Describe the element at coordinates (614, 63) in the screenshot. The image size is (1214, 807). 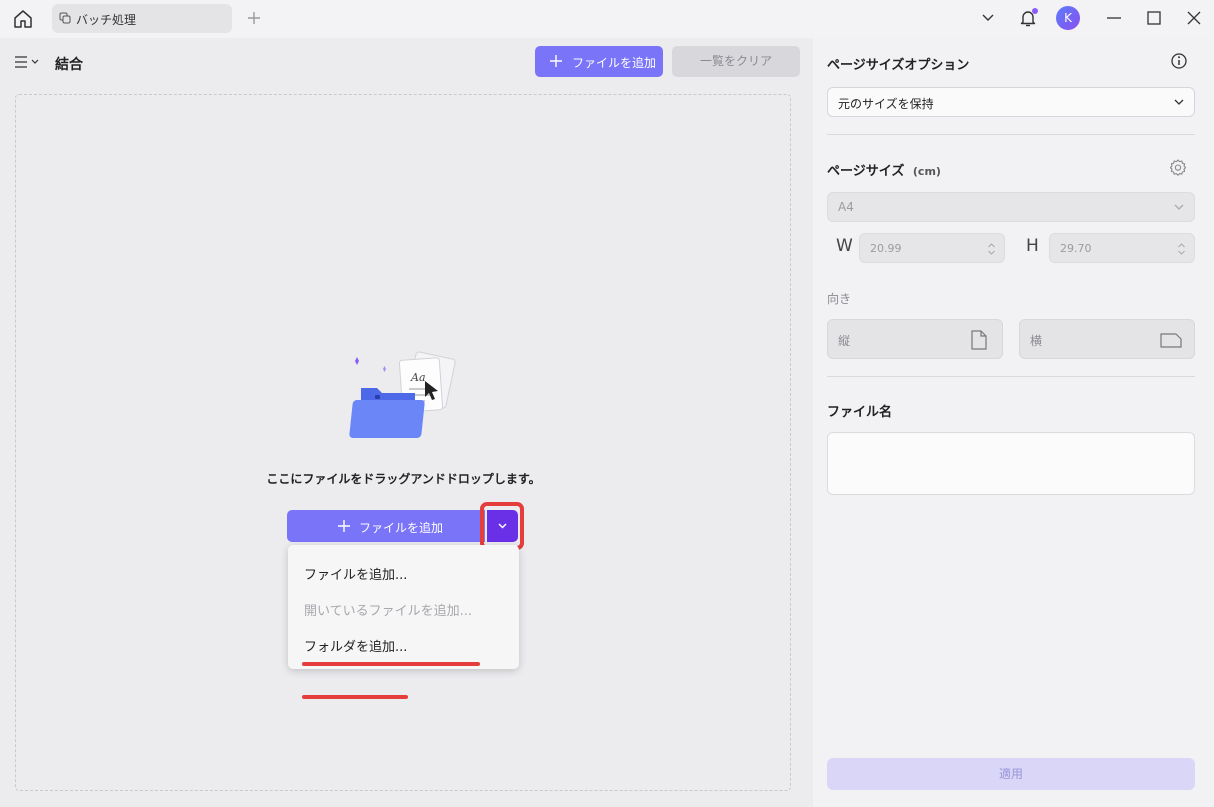
I see `add-file-button-label: ファイルを追加` at that location.